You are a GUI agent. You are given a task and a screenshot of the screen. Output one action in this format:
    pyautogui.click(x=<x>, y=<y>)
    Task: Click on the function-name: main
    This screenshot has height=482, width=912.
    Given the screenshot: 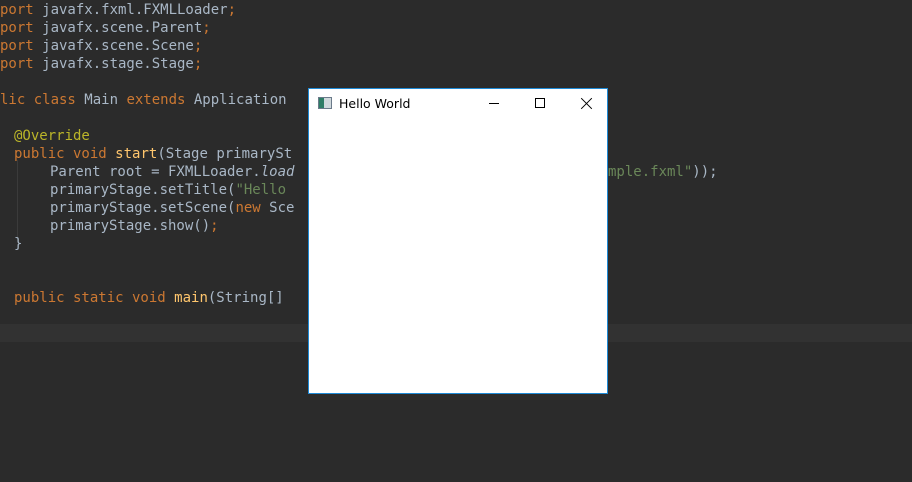 What is the action you would take?
    pyautogui.click(x=191, y=298)
    